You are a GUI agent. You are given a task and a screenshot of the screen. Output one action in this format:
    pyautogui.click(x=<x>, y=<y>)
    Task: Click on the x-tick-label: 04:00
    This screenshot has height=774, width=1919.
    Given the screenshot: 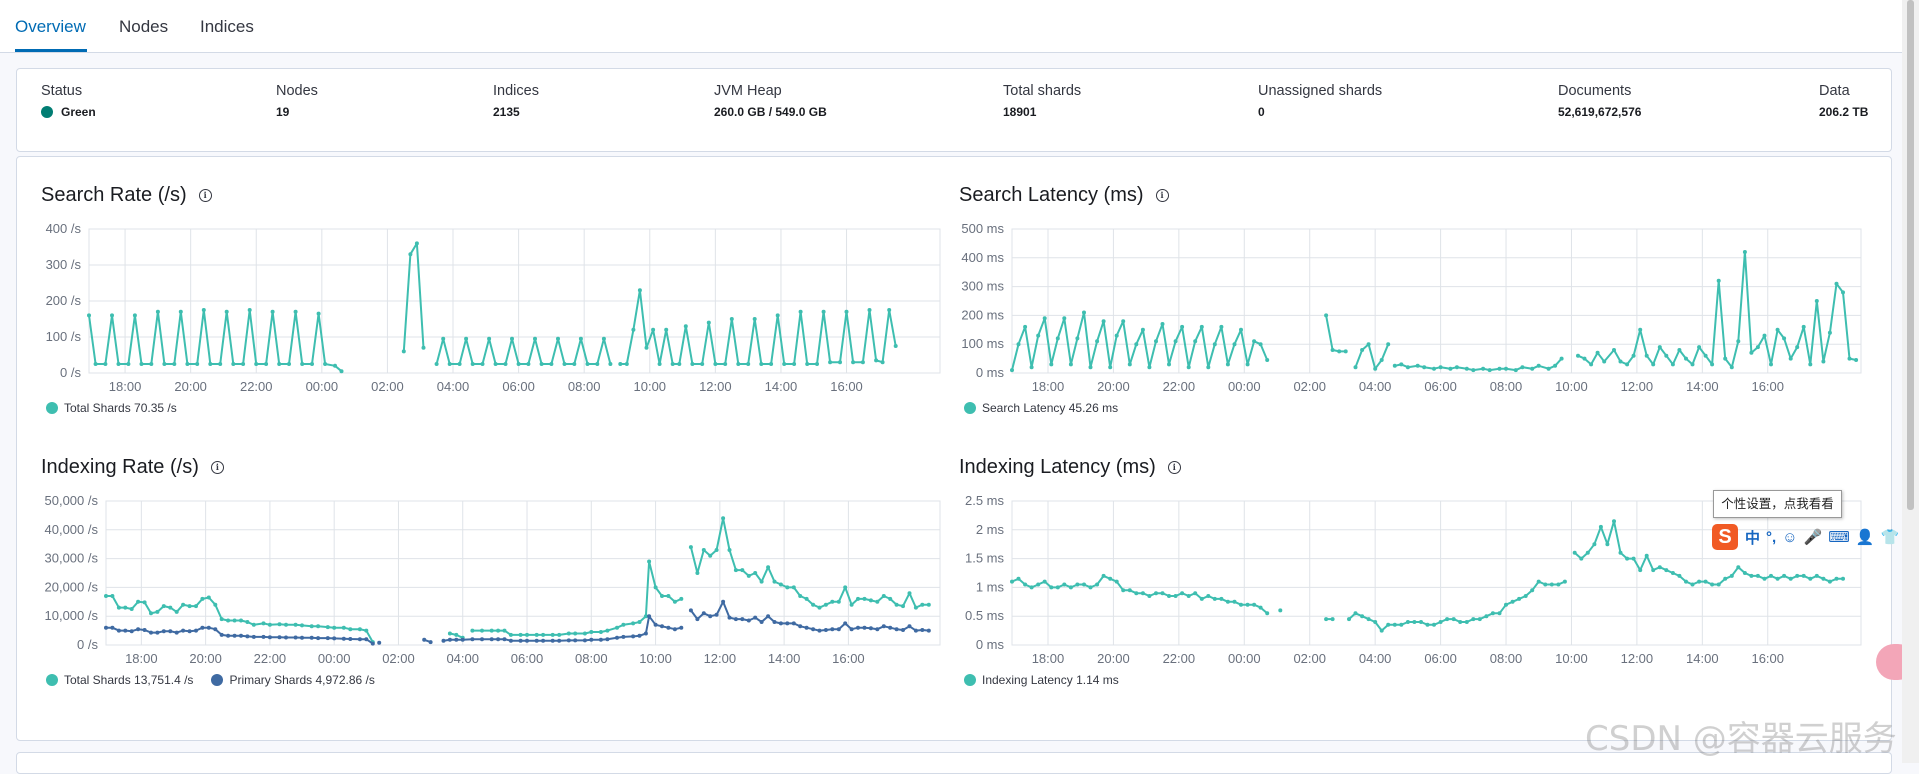 What is the action you would take?
    pyautogui.click(x=1375, y=658)
    